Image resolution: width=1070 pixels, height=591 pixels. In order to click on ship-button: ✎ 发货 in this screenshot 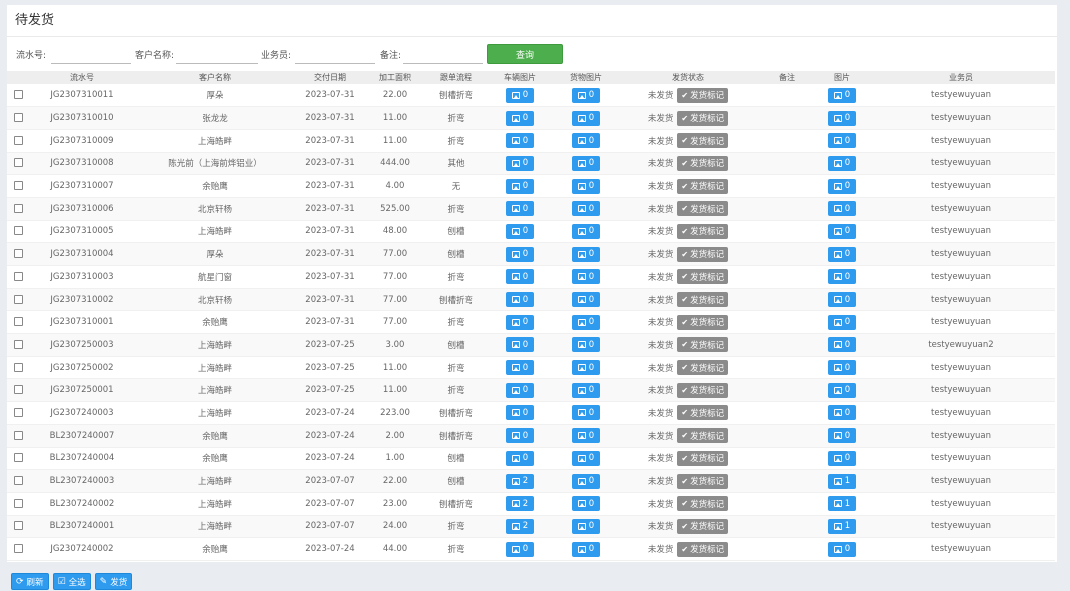, I will do `click(113, 581)`.